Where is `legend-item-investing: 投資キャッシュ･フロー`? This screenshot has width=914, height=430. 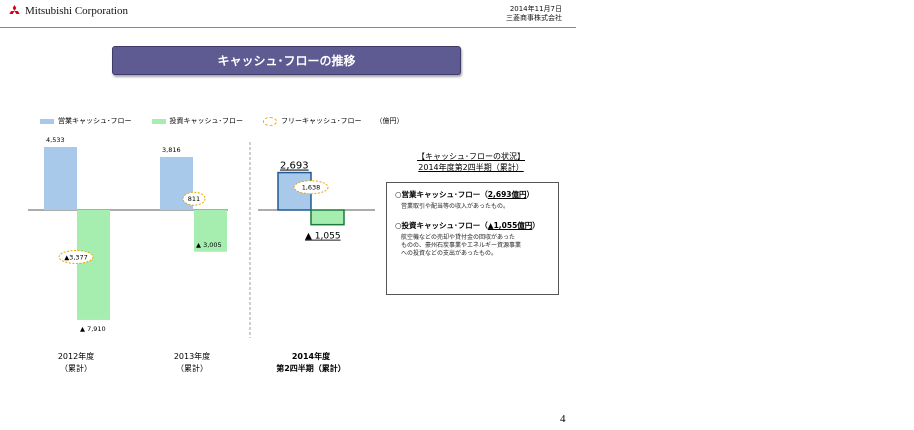
legend-item-investing: 投資キャッシュ･フロー is located at coordinates (197, 121).